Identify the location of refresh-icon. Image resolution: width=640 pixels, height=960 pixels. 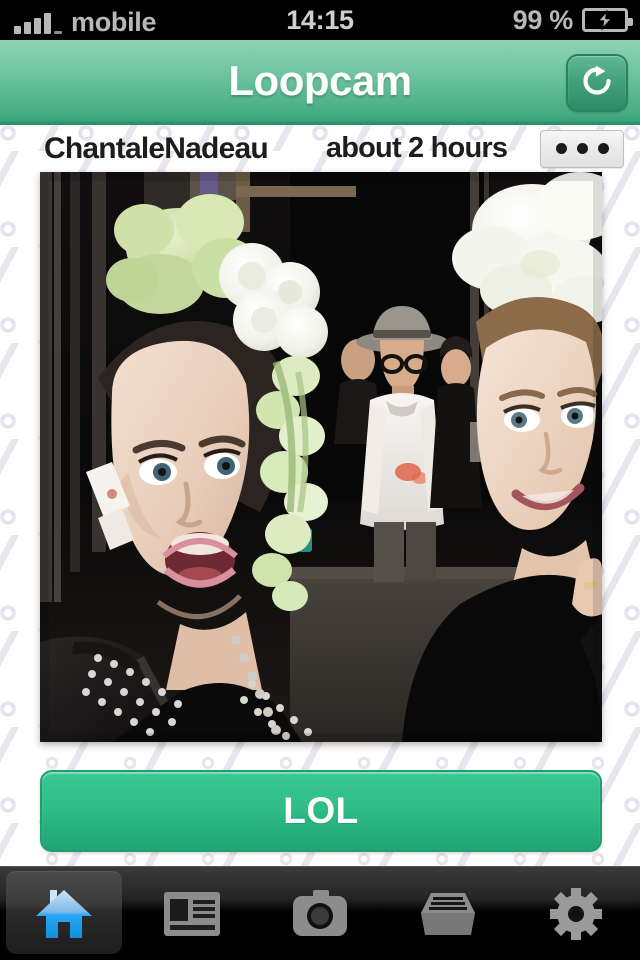
(597, 83).